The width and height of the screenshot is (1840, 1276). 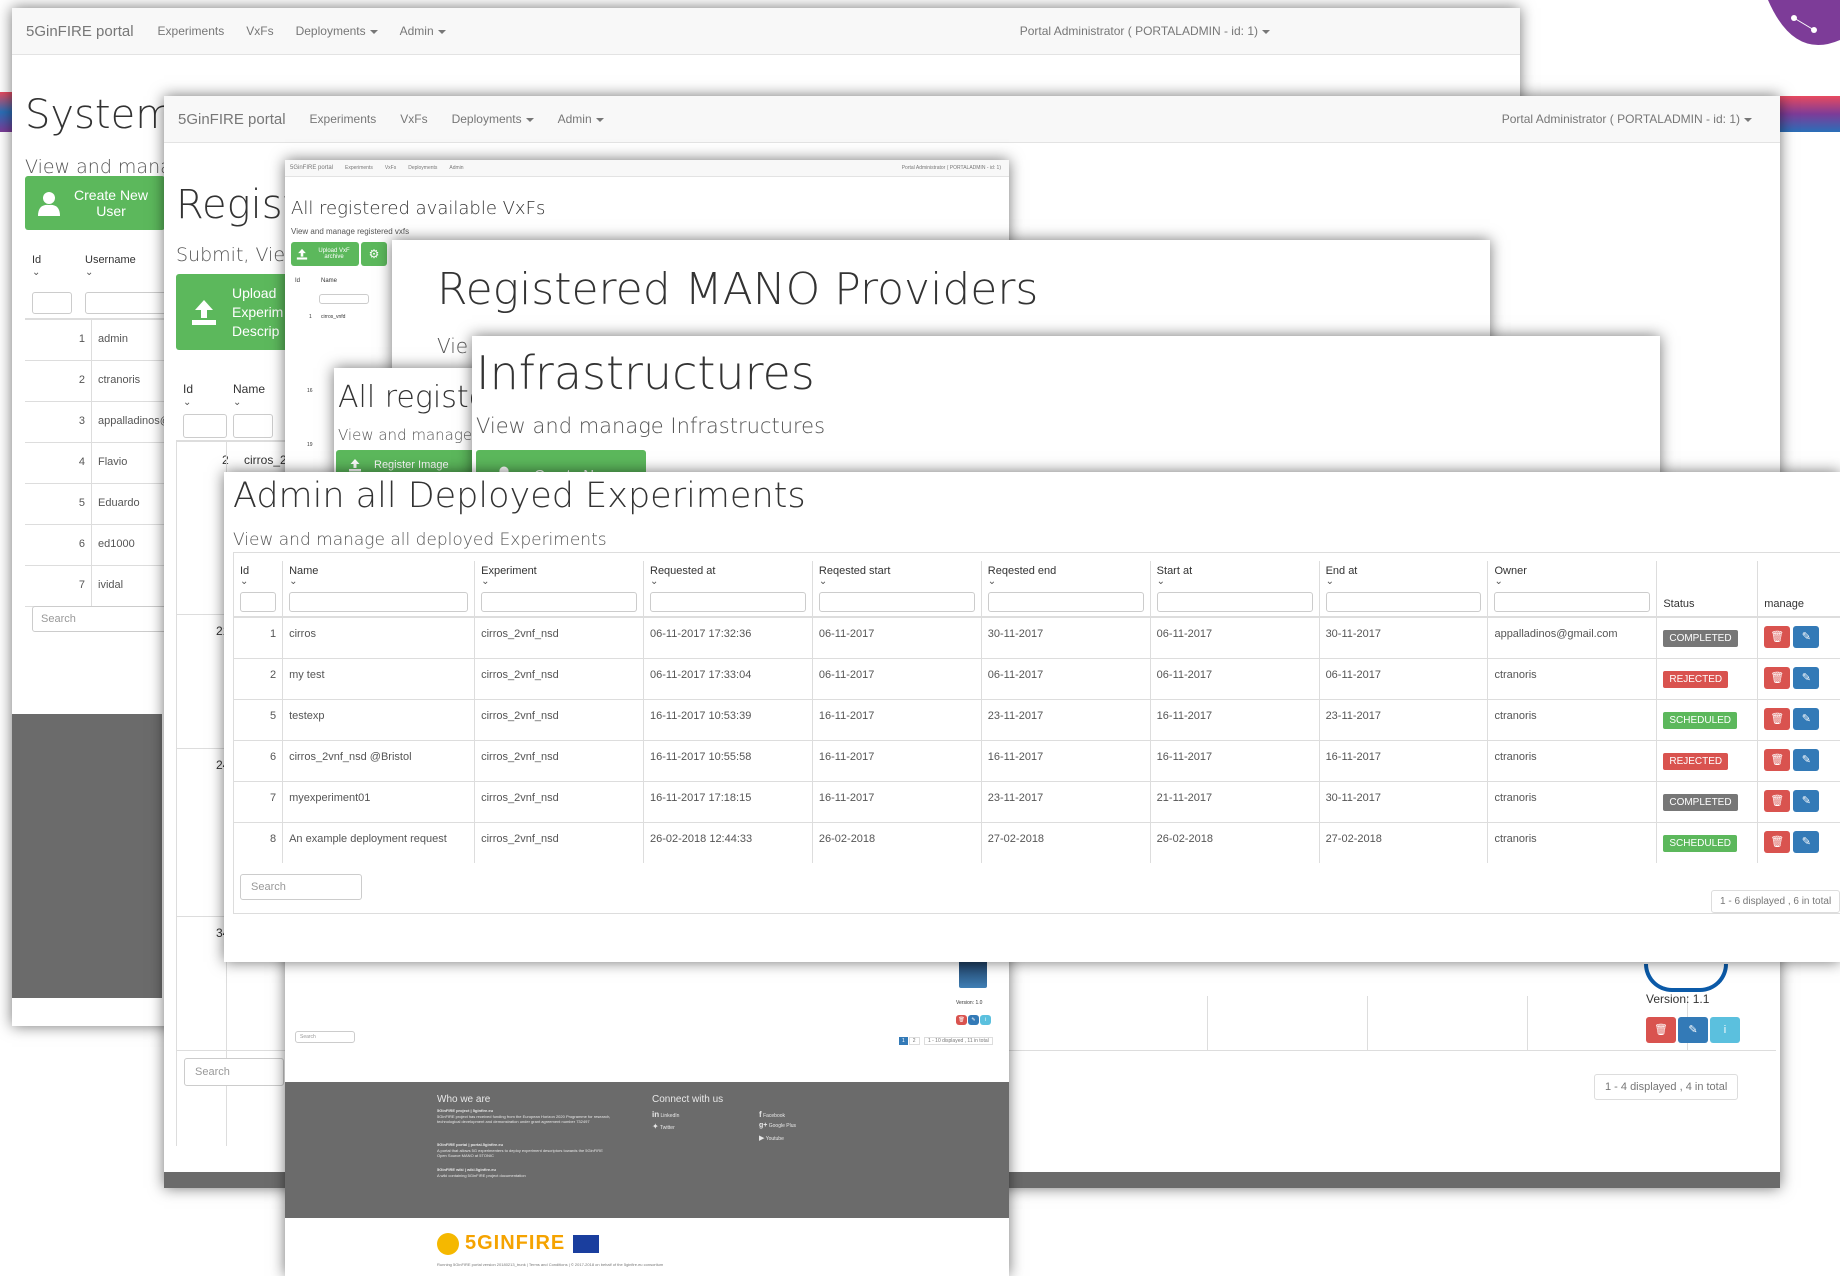 I want to click on page-subtitle: View and manage all deployed Experiments, so click(x=420, y=540).